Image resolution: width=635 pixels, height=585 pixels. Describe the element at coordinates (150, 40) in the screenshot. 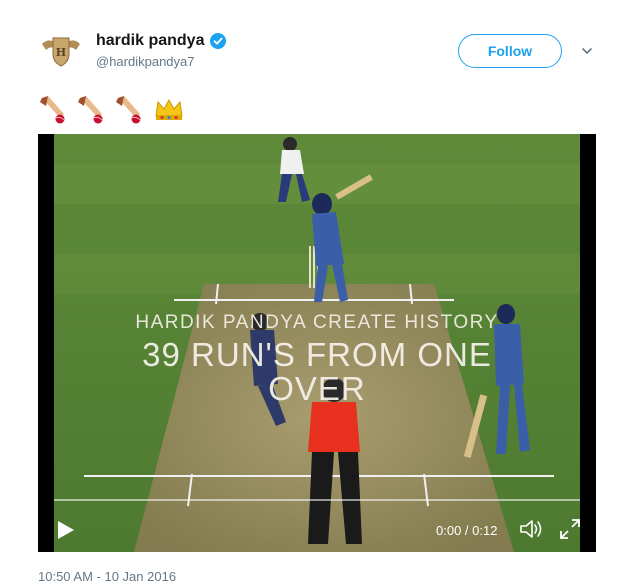

I see `display-name-text: hardik pandya` at that location.